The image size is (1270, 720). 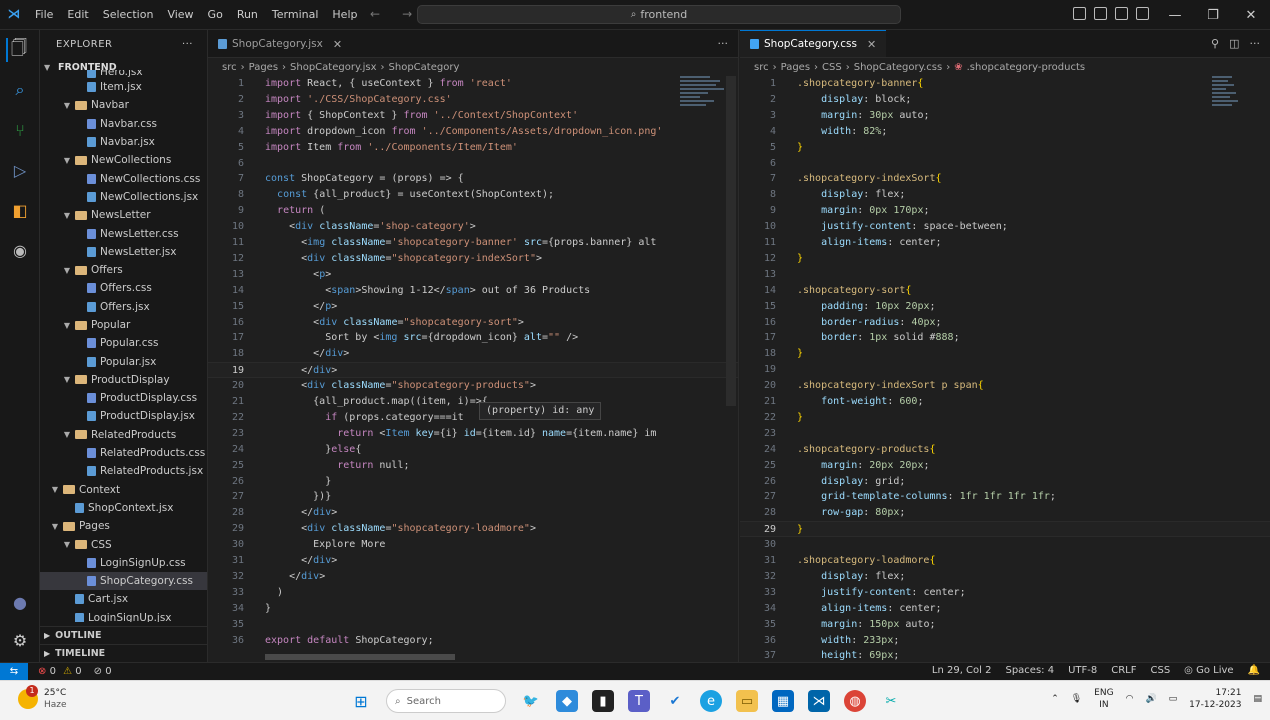 I want to click on show-hidden-icons-icon: ⌃, so click(x=1055, y=699).